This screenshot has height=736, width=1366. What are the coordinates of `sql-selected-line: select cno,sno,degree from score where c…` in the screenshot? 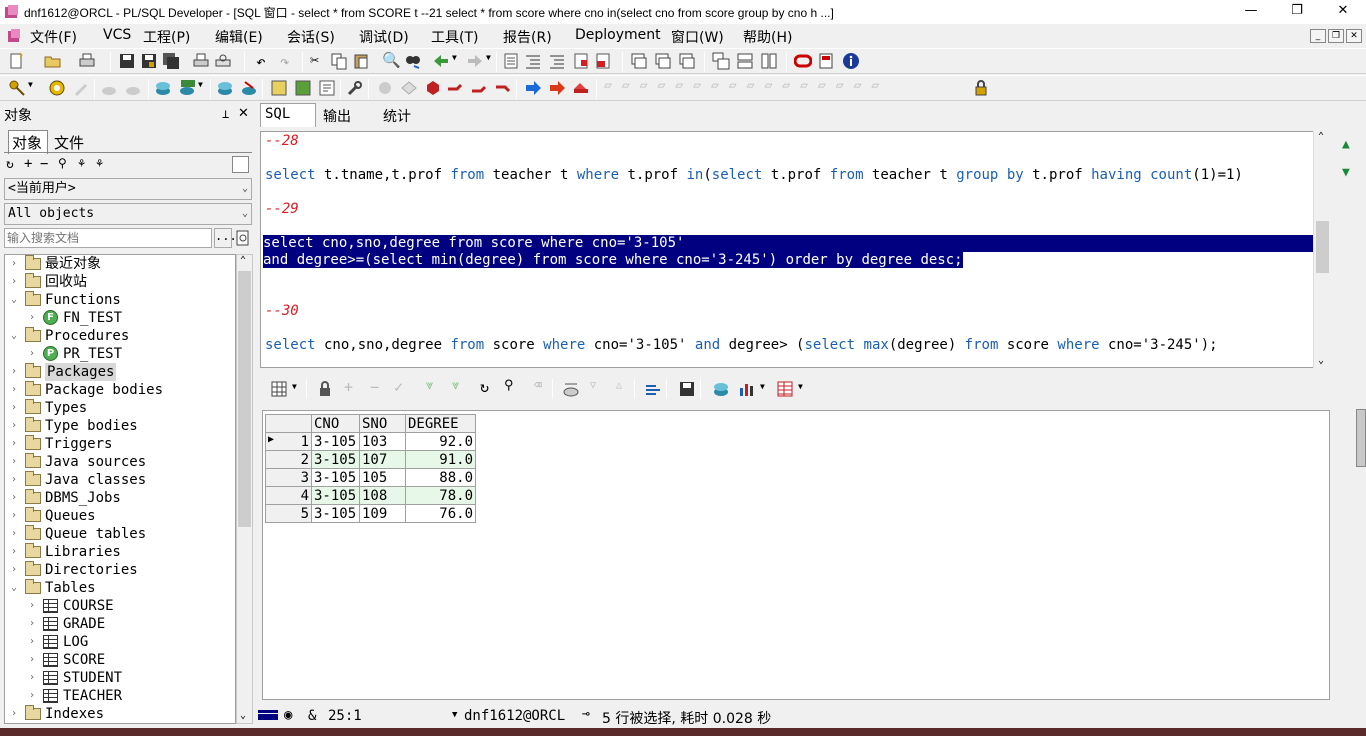 It's located at (788, 243).